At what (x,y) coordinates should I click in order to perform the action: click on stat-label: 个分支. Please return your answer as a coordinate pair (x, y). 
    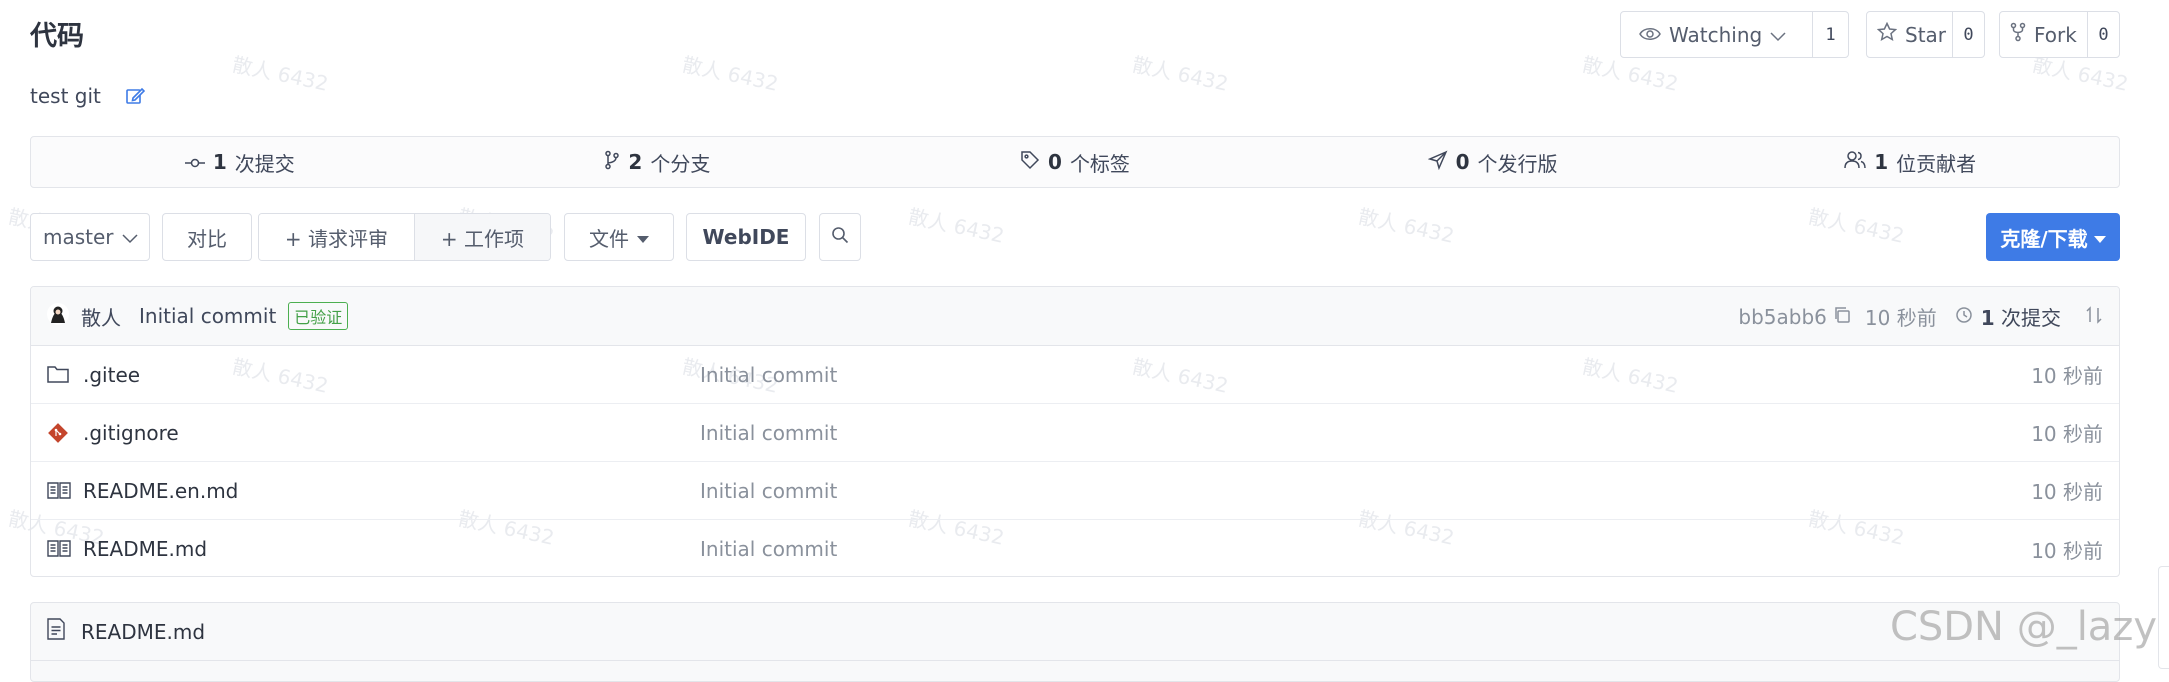
    Looking at the image, I should click on (680, 163).